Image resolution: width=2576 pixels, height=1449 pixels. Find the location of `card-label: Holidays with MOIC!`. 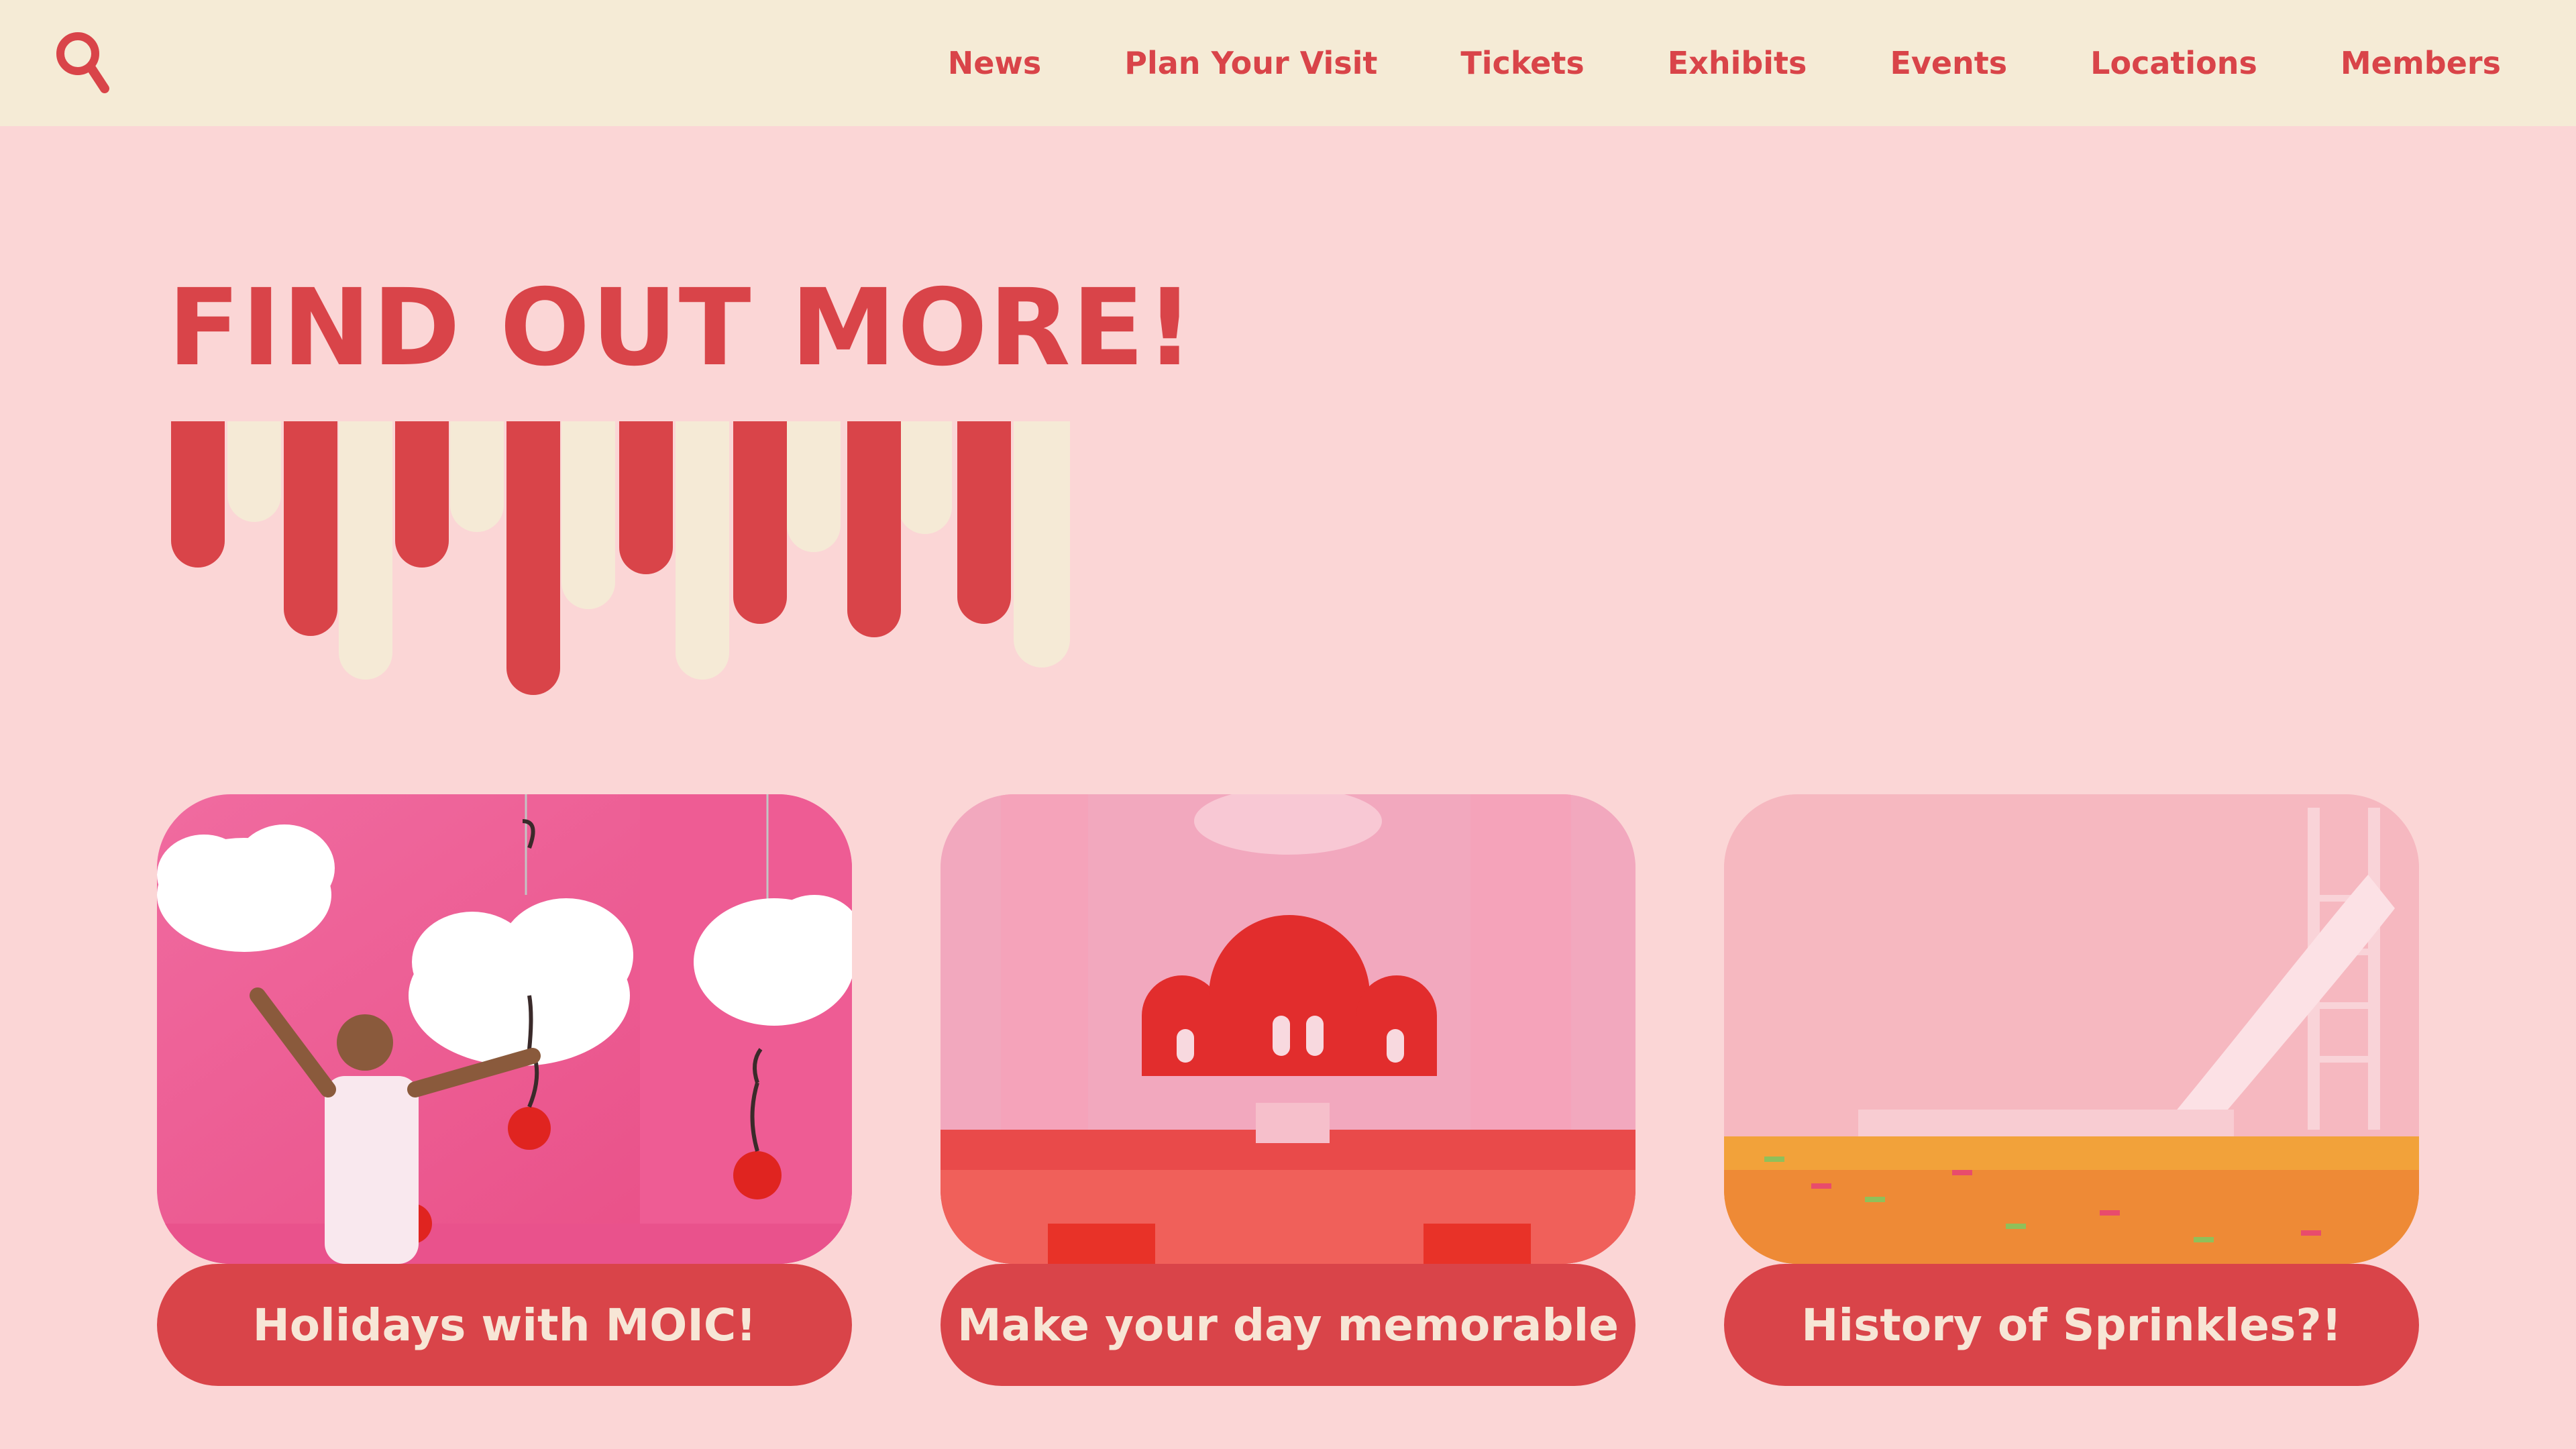

card-label: Holidays with MOIC! is located at coordinates (504, 1325).